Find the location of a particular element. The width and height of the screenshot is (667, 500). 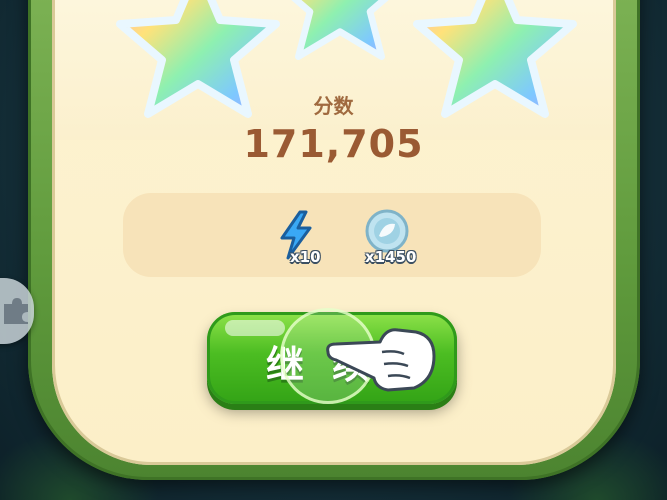

reward-item-coins: x1450 is located at coordinates (397, 240).